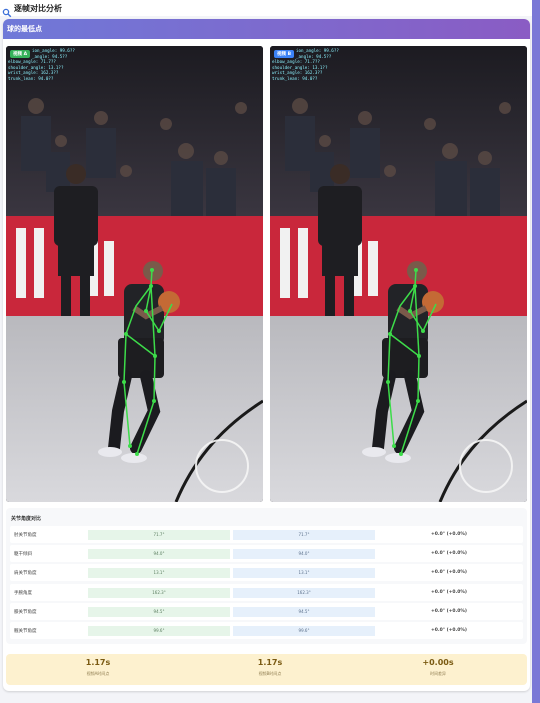 This screenshot has width=540, height=703. What do you see at coordinates (24, 29) in the screenshot?
I see `section-title: 球的最低点` at bounding box center [24, 29].